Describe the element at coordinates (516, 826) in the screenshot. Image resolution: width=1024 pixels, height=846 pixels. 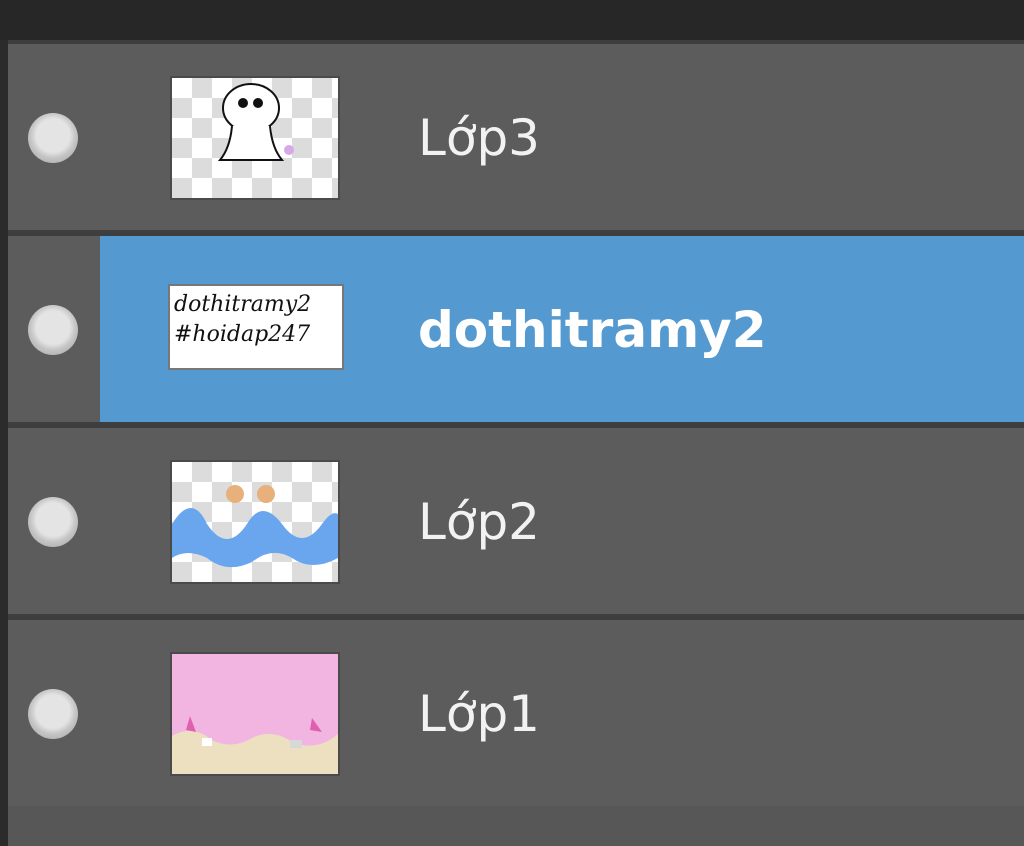
I see `layer-row-partial` at that location.